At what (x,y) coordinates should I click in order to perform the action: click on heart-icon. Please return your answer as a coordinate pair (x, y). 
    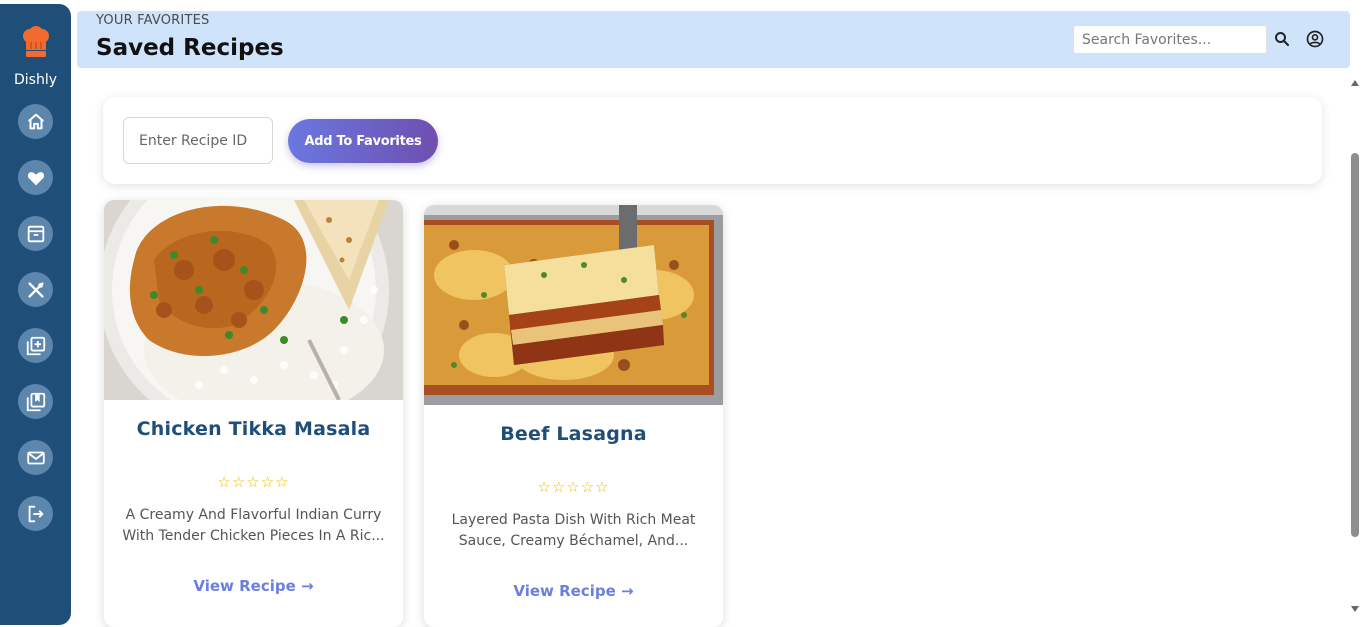
    Looking at the image, I should click on (35, 178).